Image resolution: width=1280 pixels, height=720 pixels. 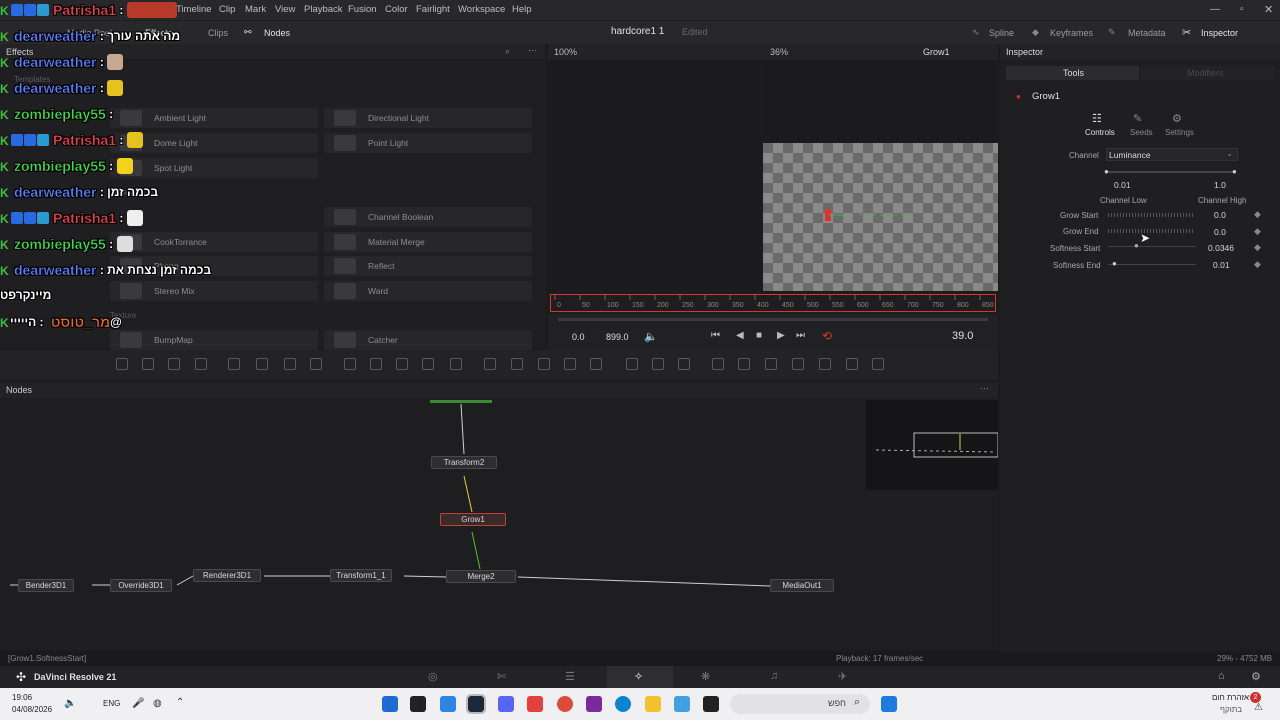 I want to click on node-merge2: Merge2, so click(x=481, y=576).